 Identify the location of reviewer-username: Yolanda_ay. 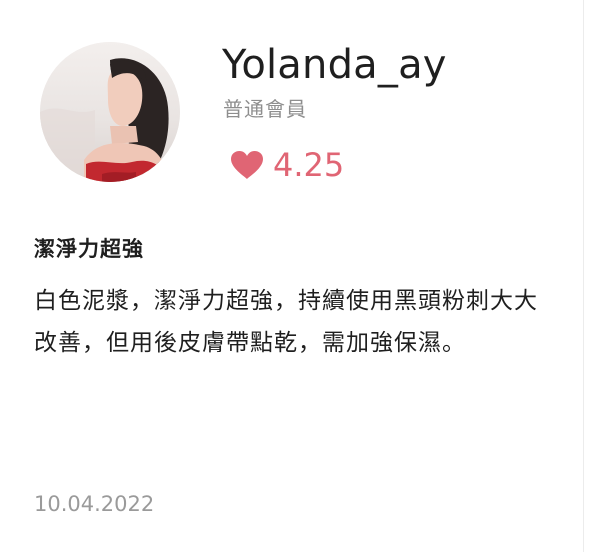
(334, 65).